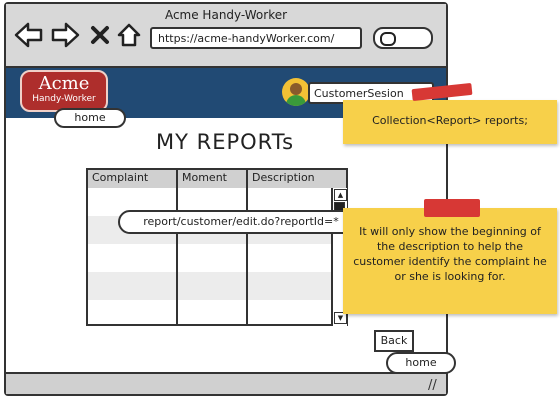  I want to click on logo-text: Acme, so click(64, 83).